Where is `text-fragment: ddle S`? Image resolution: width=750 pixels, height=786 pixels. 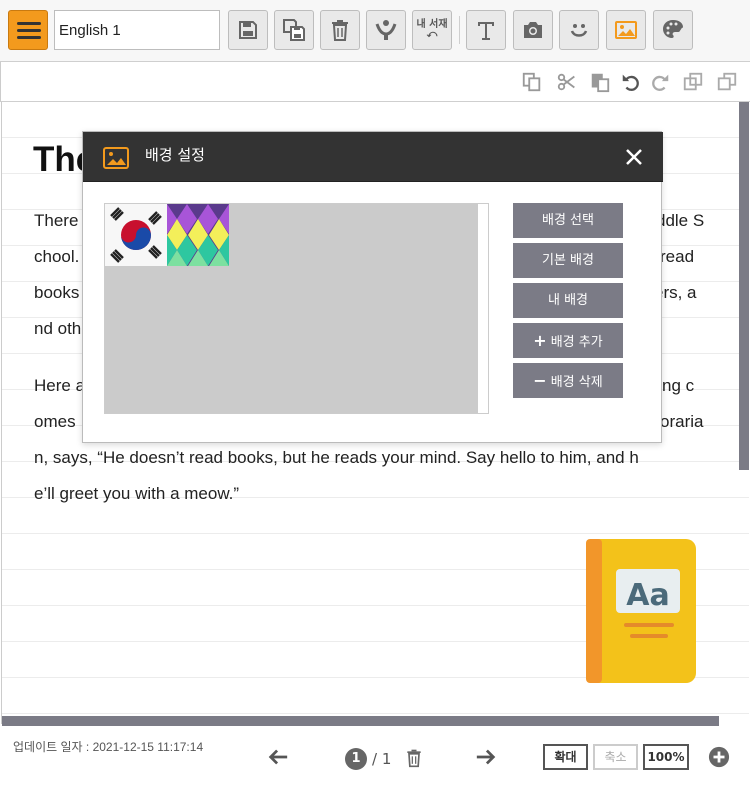
text-fragment: ddle S is located at coordinates (680, 220).